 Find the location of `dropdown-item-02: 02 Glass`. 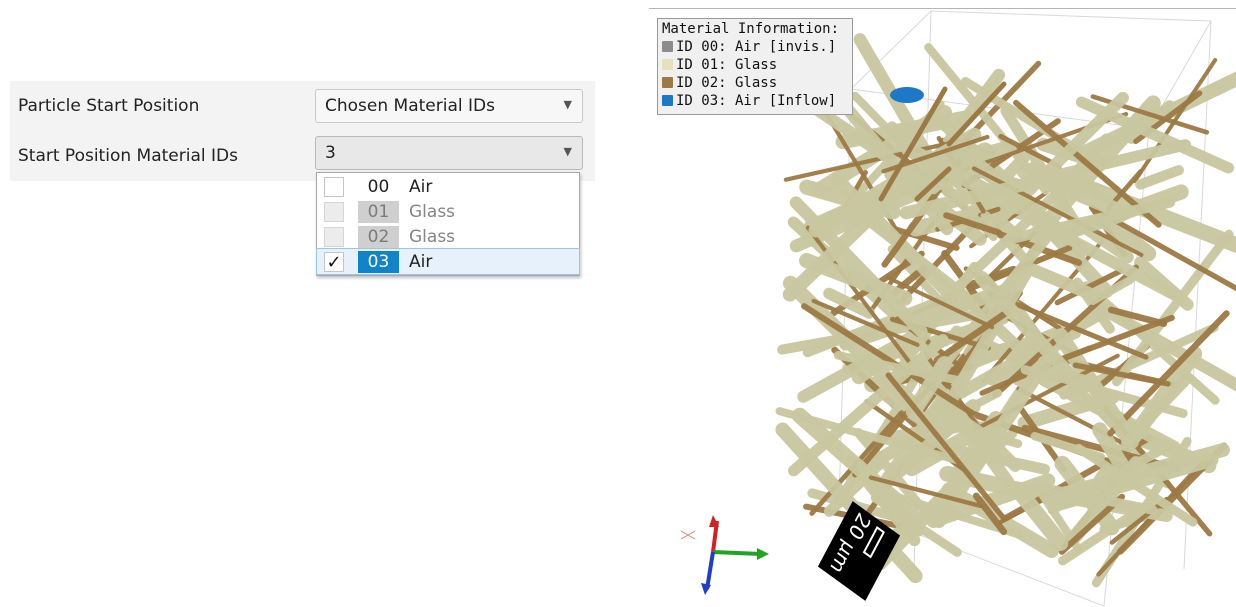

dropdown-item-02: 02 Glass is located at coordinates (448, 236).